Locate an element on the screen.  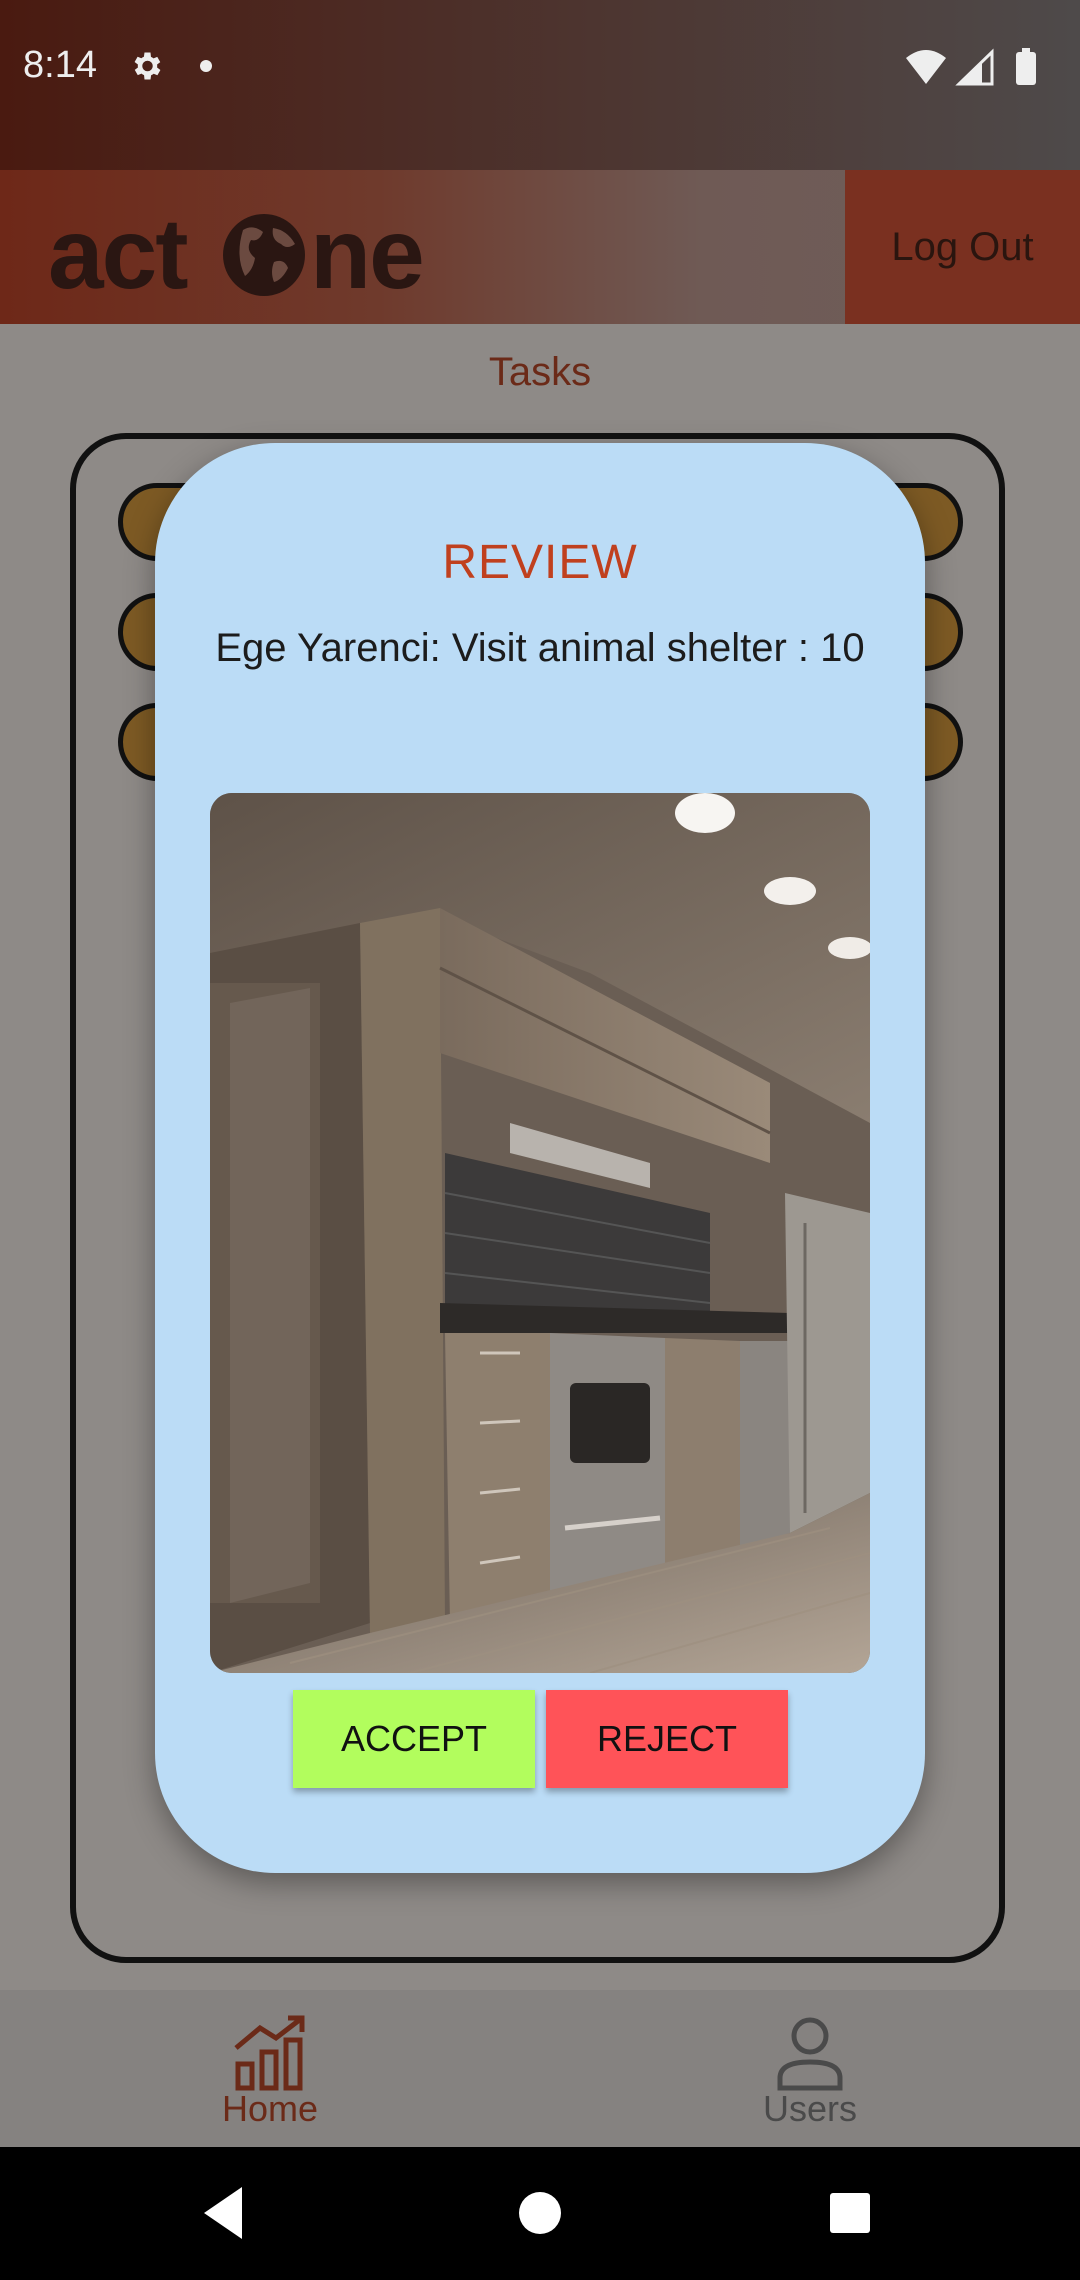
reject-button: REJECT is located at coordinates (667, 1739).